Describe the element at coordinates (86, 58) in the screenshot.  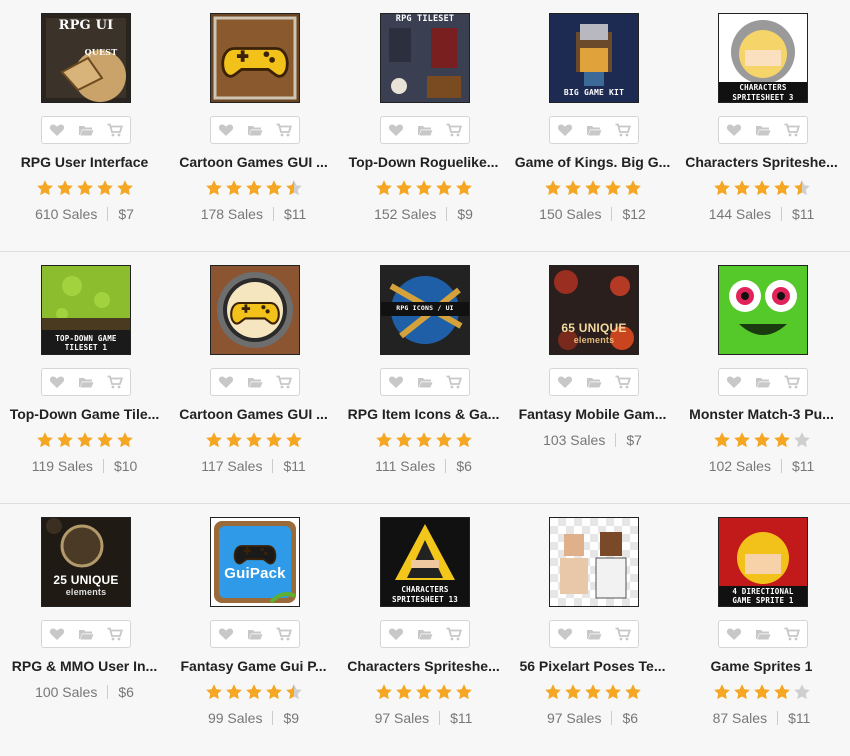
I see `product-thumbnail: RPG UI QUEST` at that location.